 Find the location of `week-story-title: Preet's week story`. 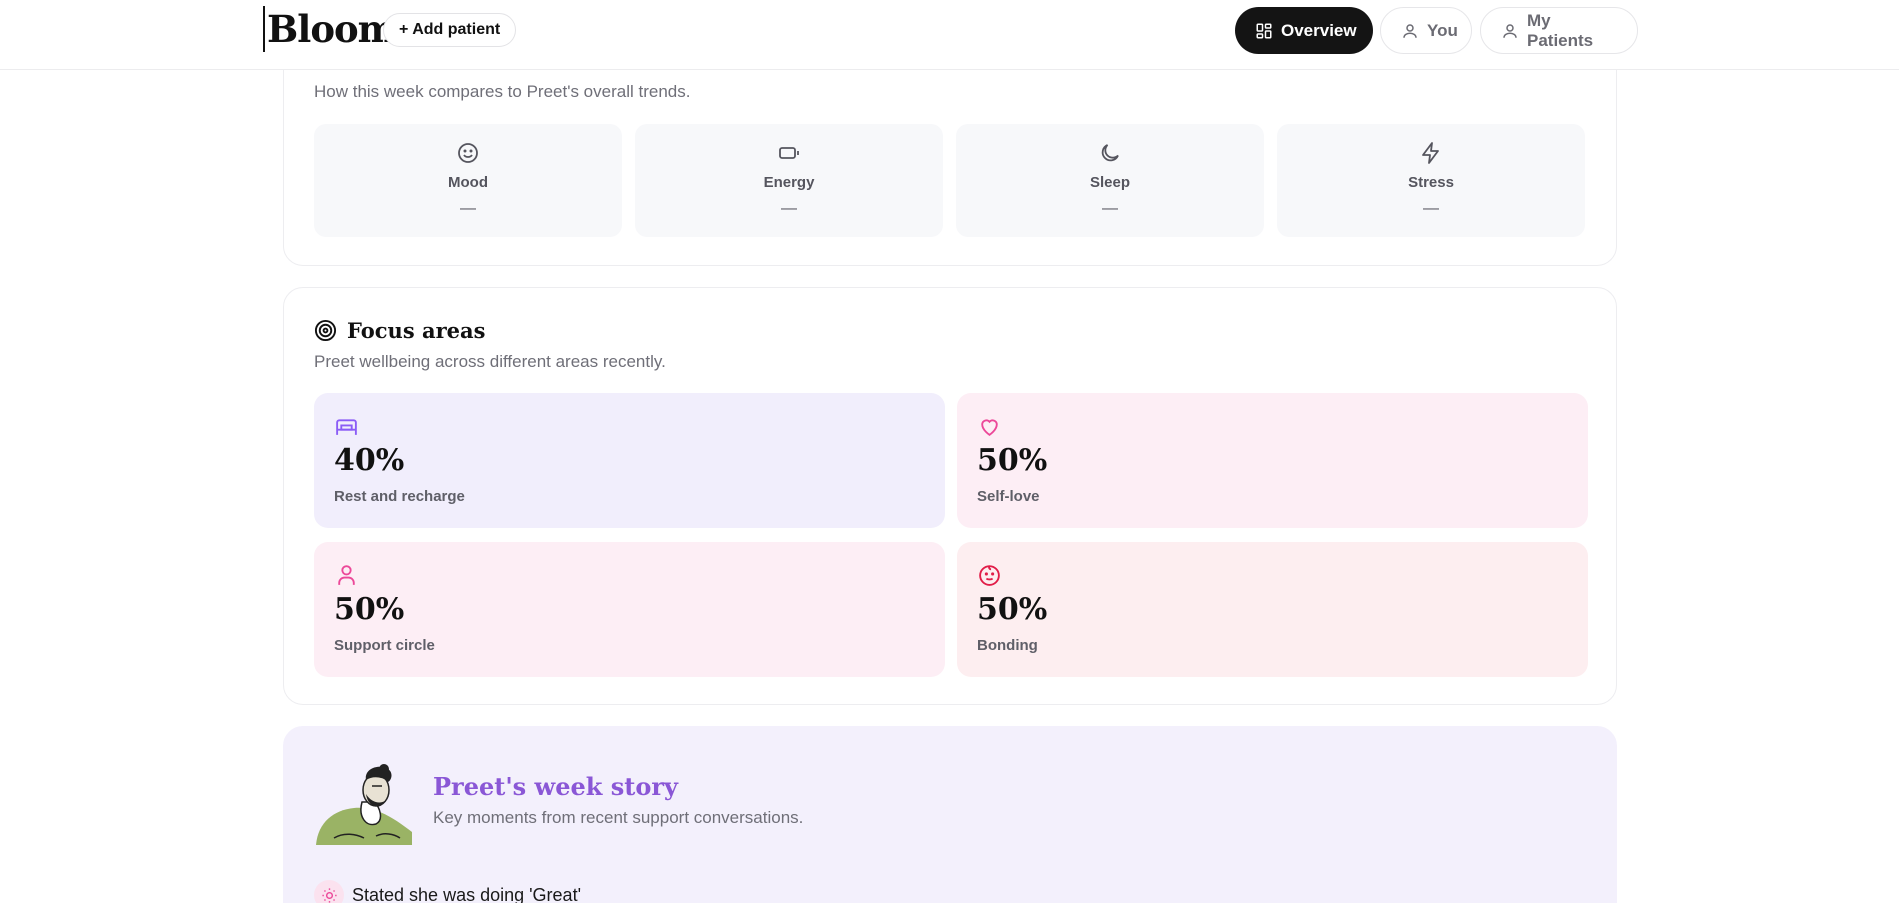

week-story-title: Preet's week story is located at coordinates (555, 786).